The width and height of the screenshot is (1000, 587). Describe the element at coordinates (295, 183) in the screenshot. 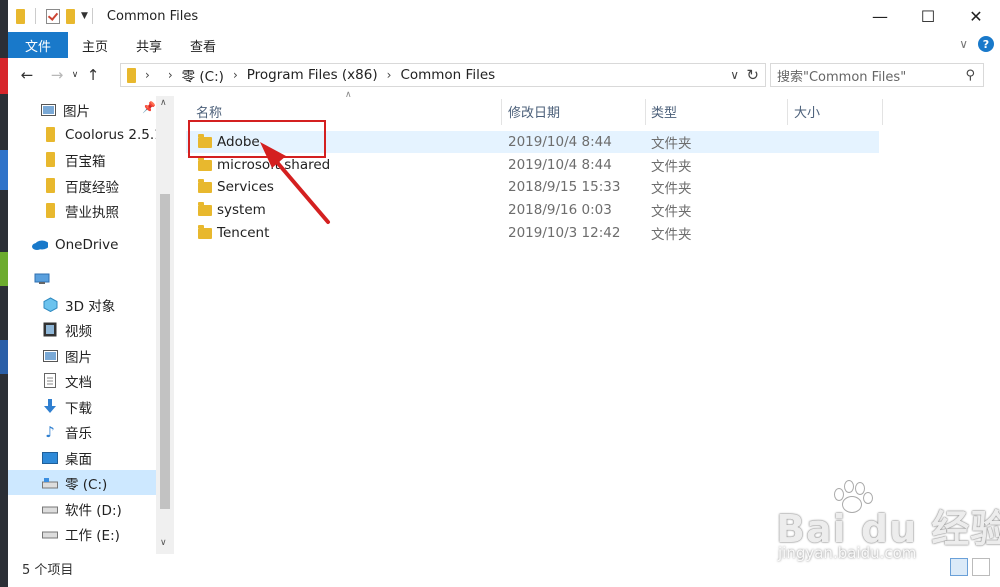

I see `annotation-arrow-icon` at that location.